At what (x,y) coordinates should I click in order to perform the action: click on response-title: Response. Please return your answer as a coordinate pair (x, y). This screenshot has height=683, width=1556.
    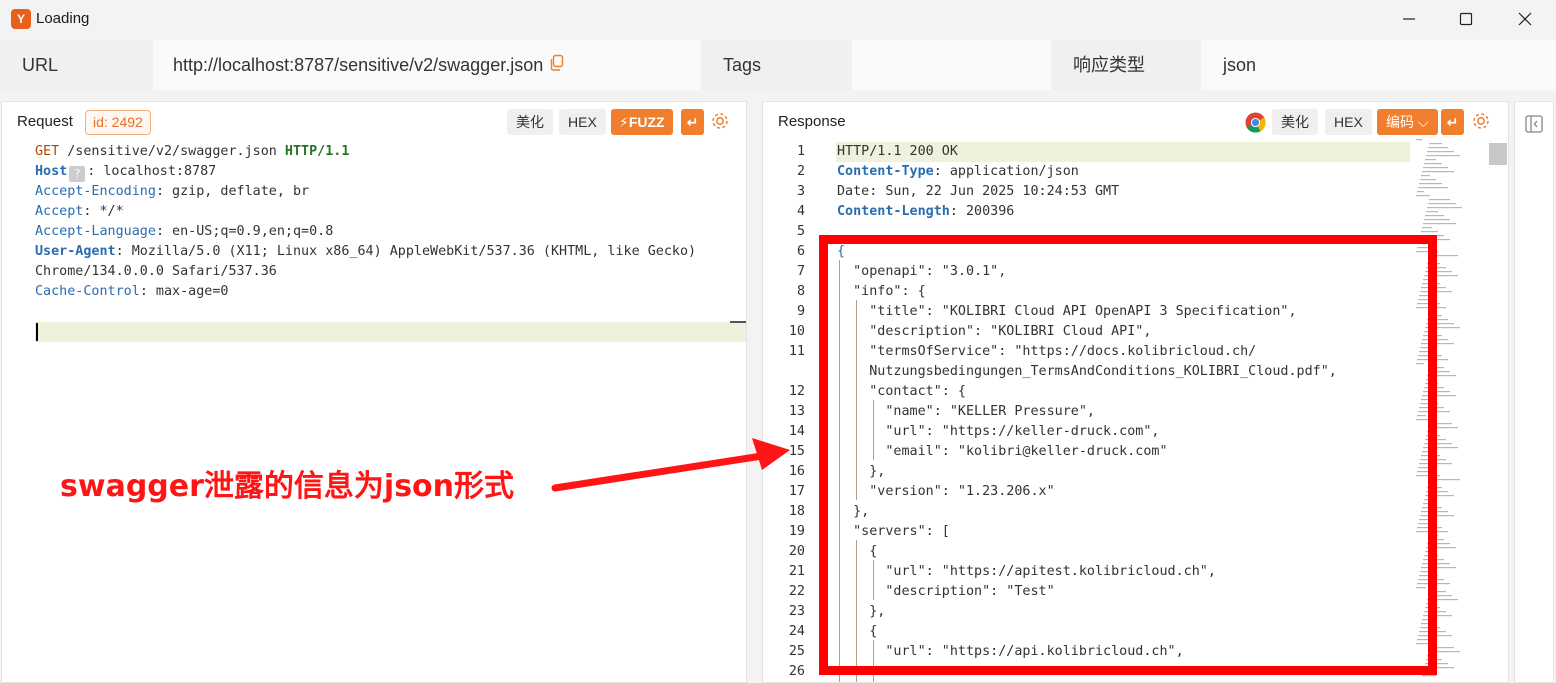
    Looking at the image, I should click on (812, 121).